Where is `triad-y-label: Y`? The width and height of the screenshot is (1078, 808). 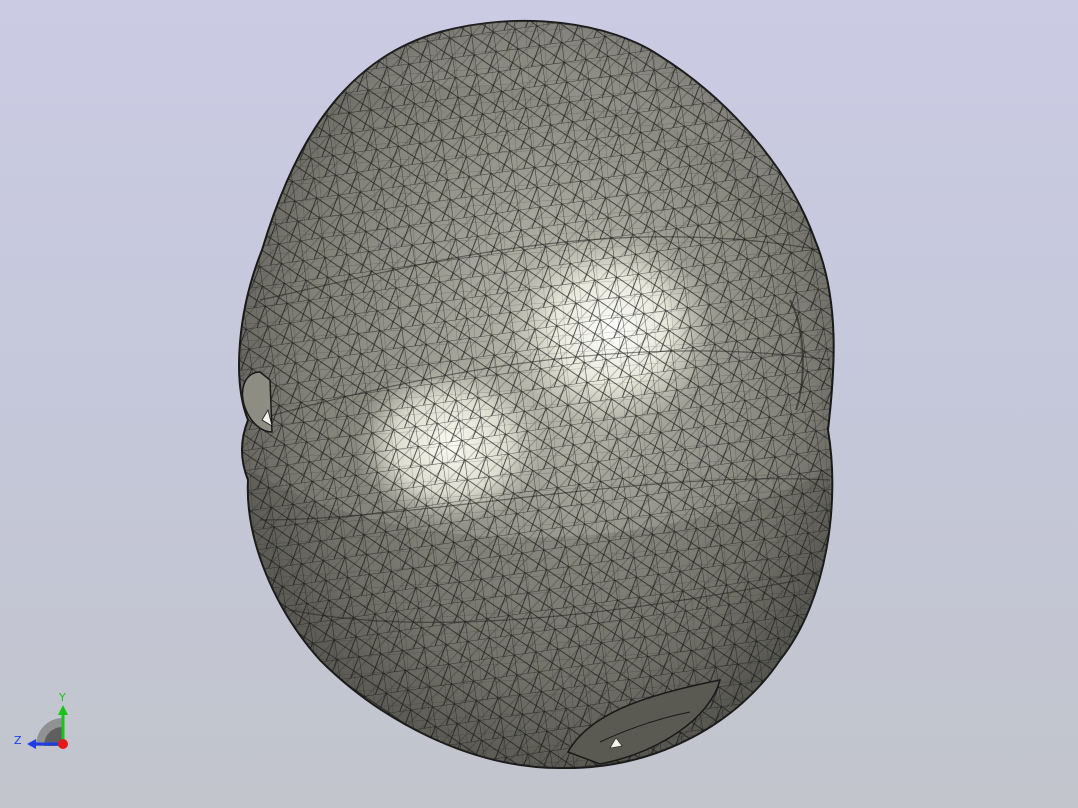
triad-y-label: Y is located at coordinates (62, 697).